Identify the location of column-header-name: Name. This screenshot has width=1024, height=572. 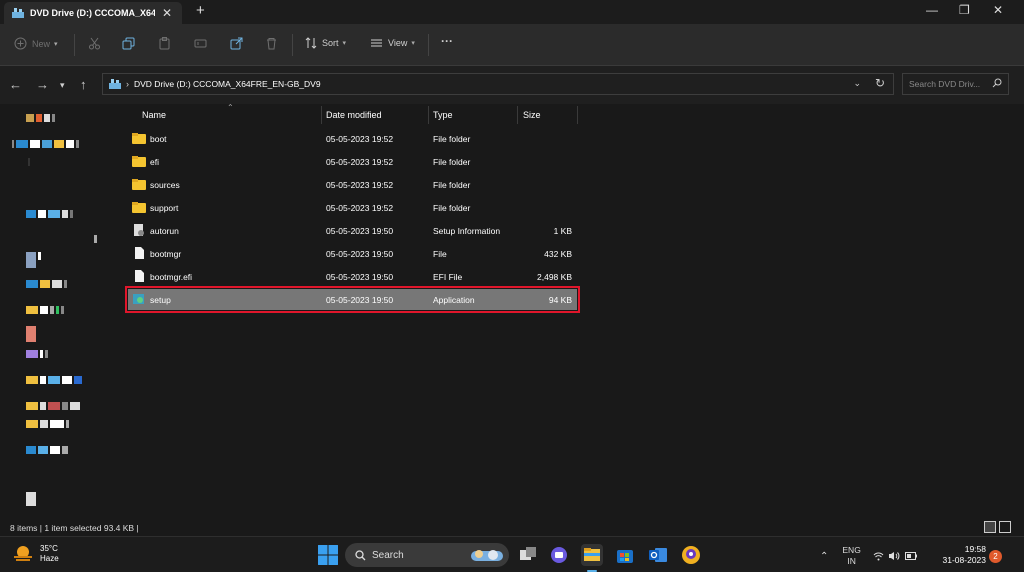
(154, 115).